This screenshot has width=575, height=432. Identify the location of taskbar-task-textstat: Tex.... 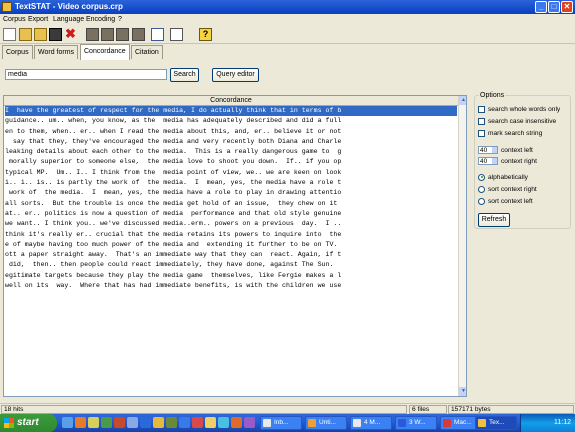
(496, 423).